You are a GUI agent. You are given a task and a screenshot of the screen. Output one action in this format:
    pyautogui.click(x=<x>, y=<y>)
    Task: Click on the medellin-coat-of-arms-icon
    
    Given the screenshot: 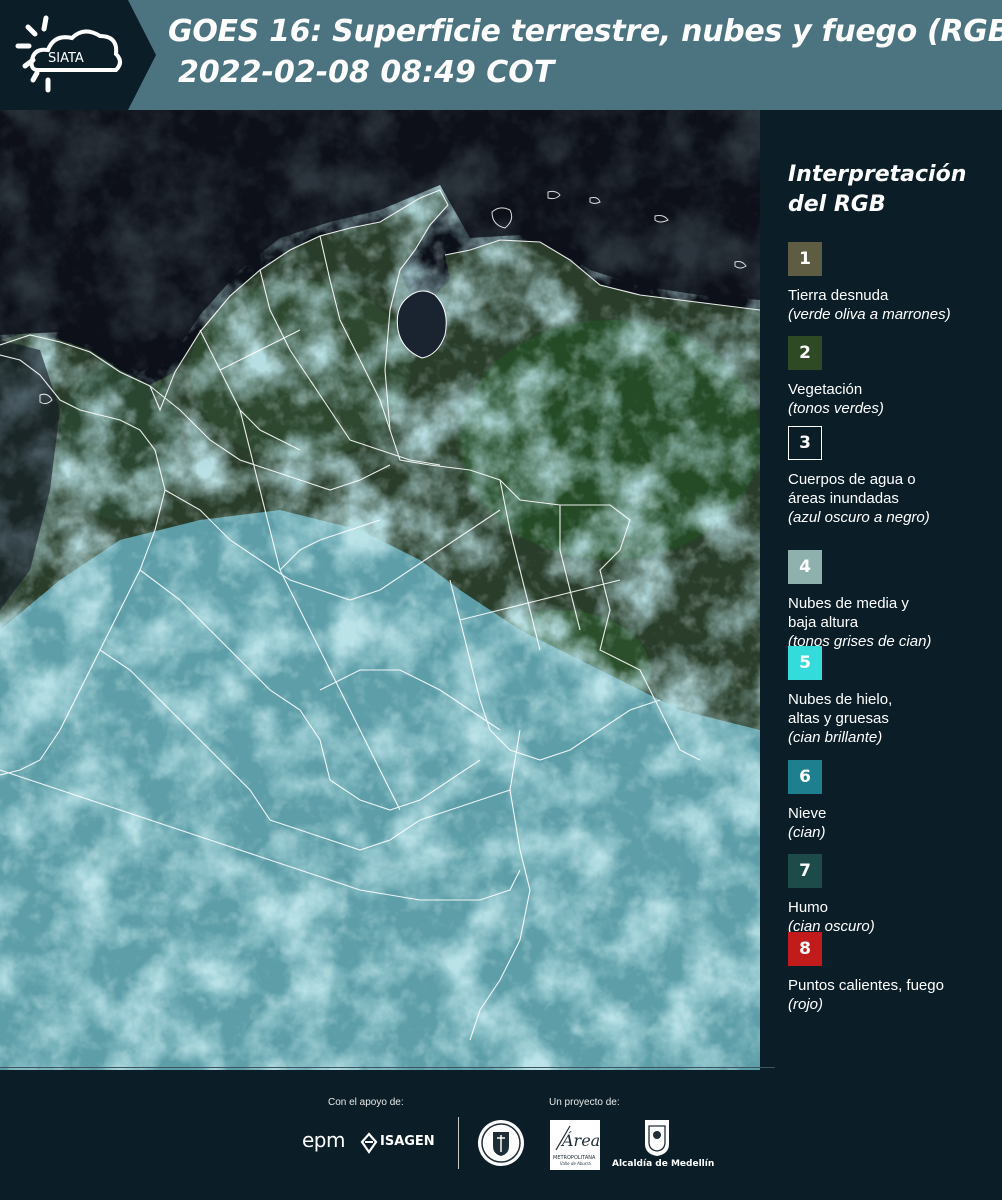 What is the action you would take?
    pyautogui.click(x=657, y=1138)
    